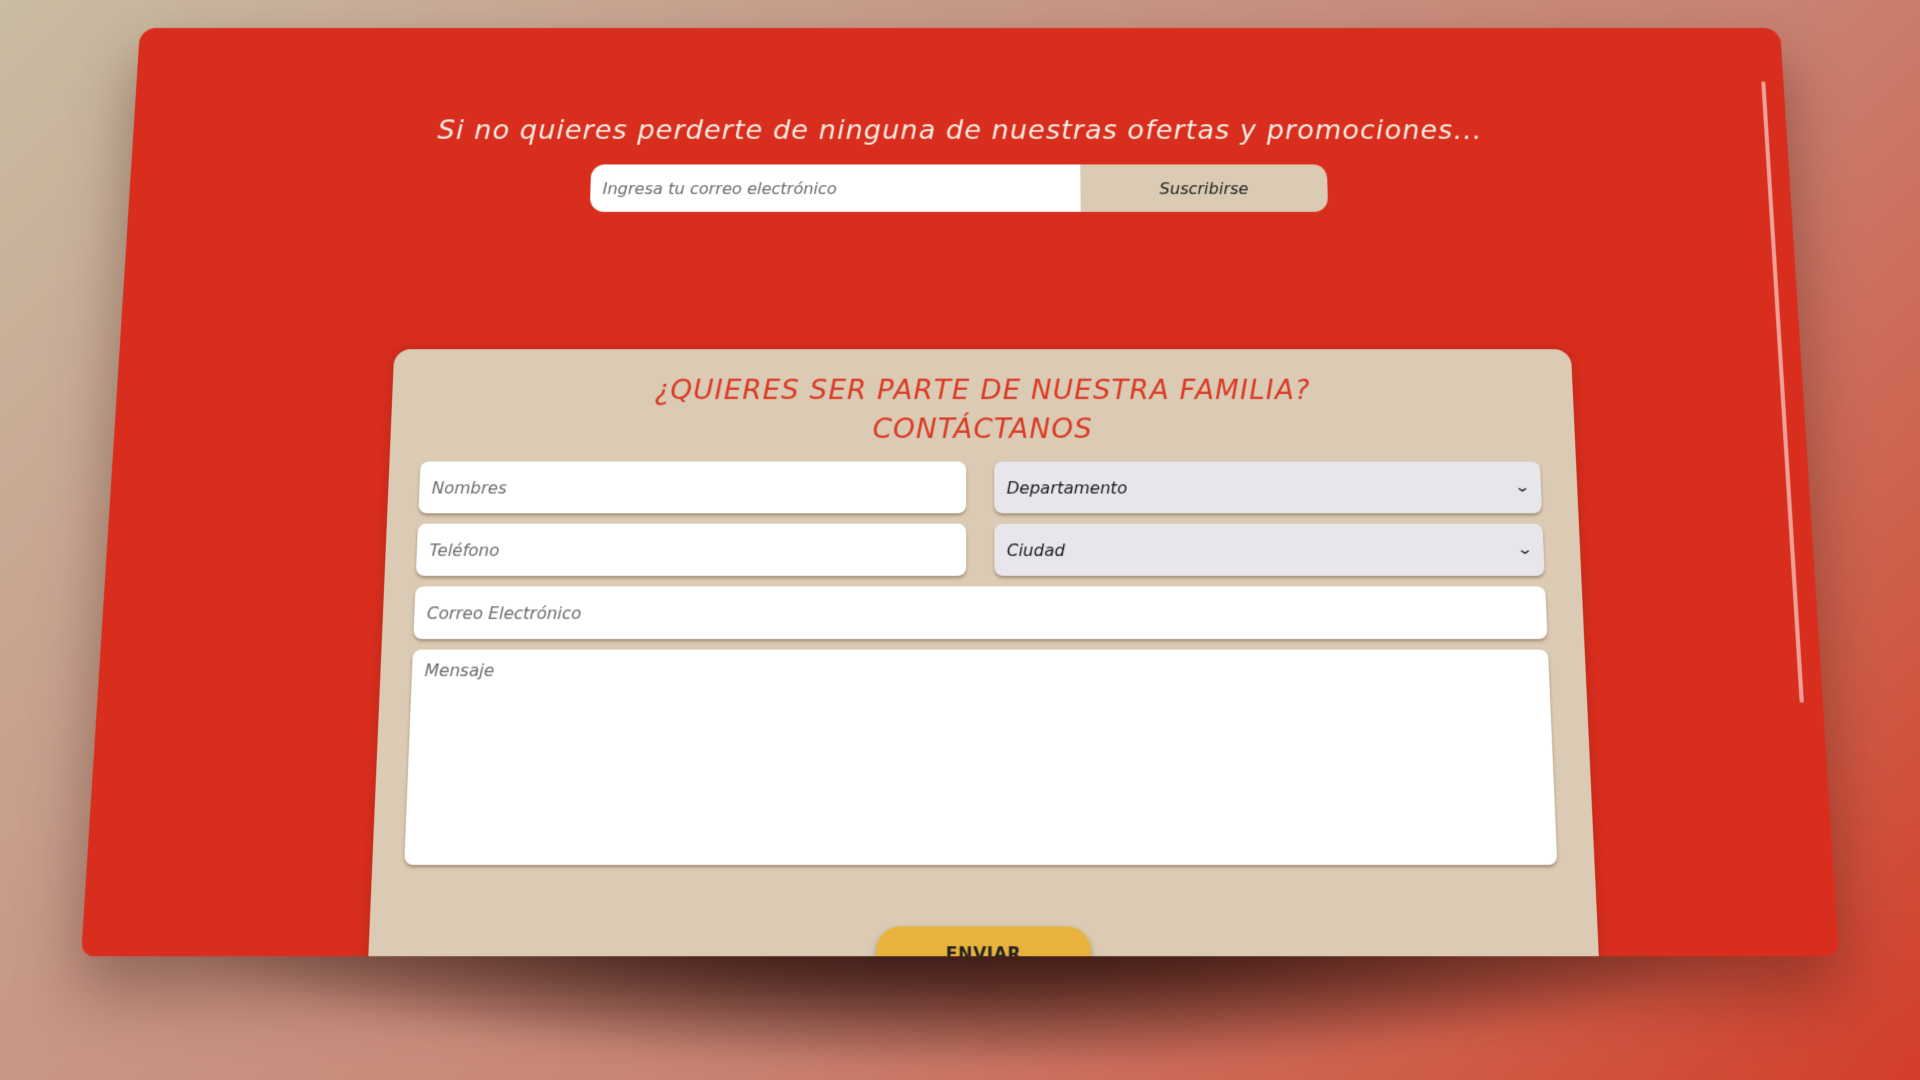 Image resolution: width=1920 pixels, height=1080 pixels. What do you see at coordinates (835, 188) in the screenshot?
I see `newsletter-email-input` at bounding box center [835, 188].